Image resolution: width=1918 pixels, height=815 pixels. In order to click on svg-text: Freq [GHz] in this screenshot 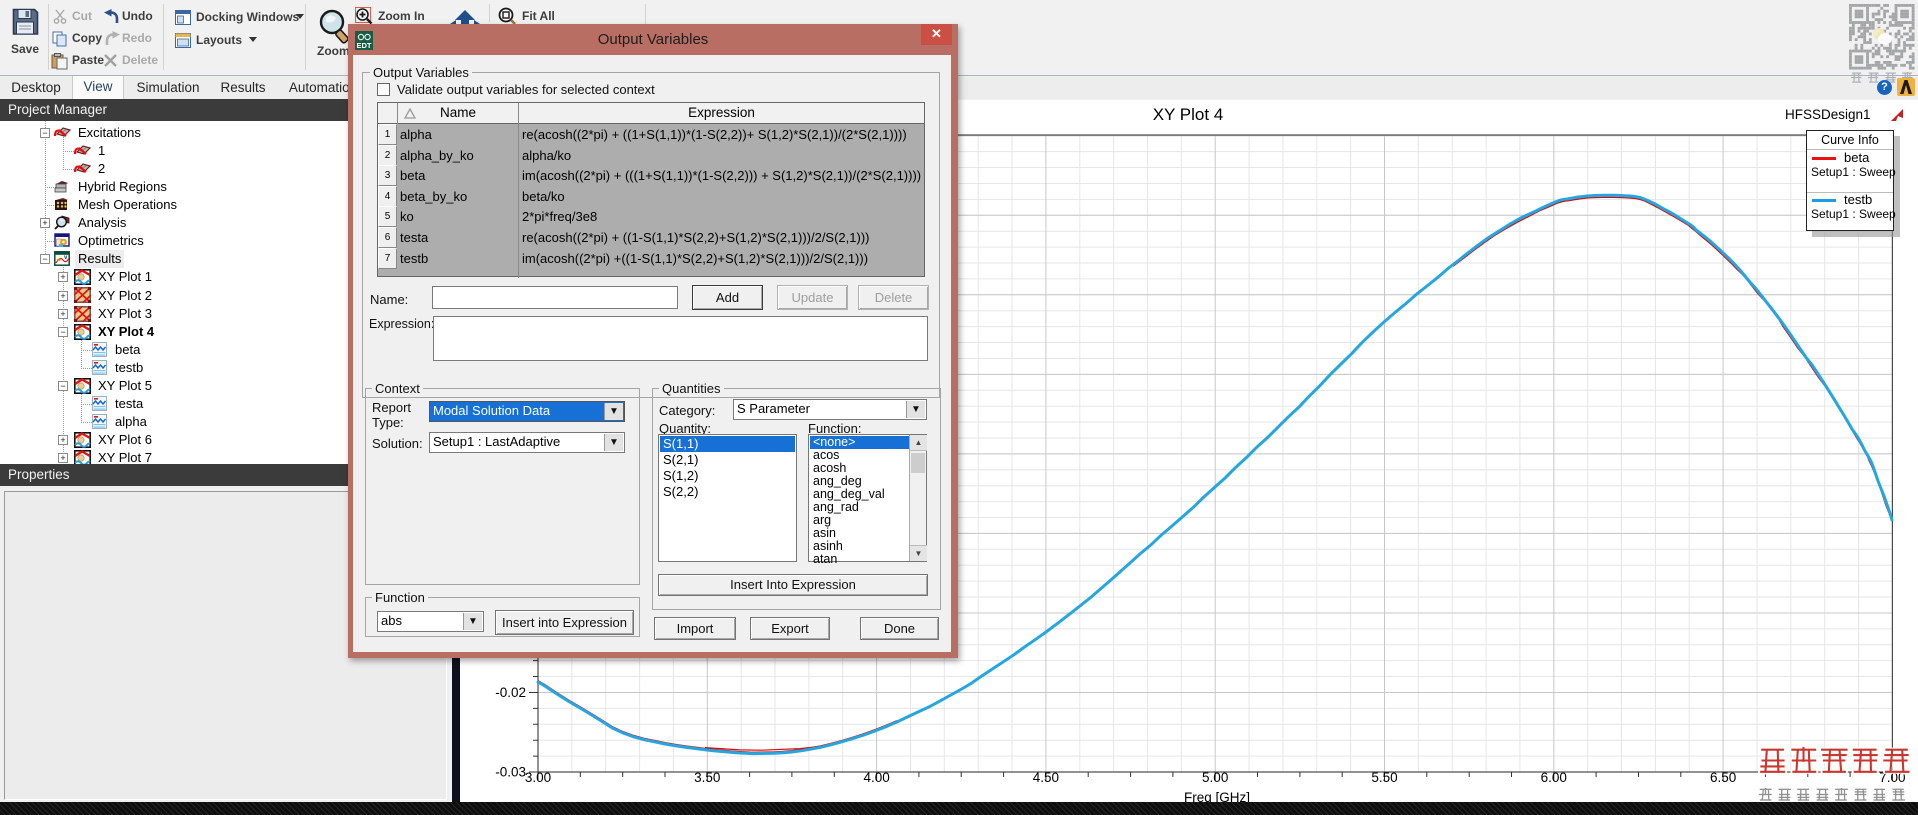, I will do `click(1217, 796)`.